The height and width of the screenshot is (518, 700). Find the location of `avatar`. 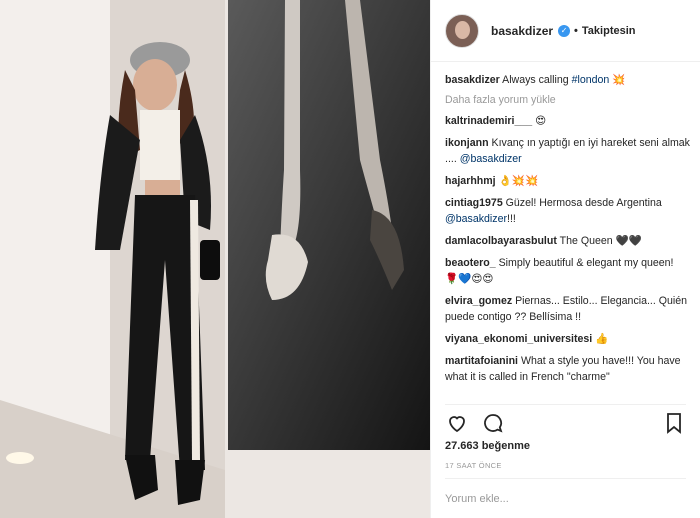

avatar is located at coordinates (462, 30).